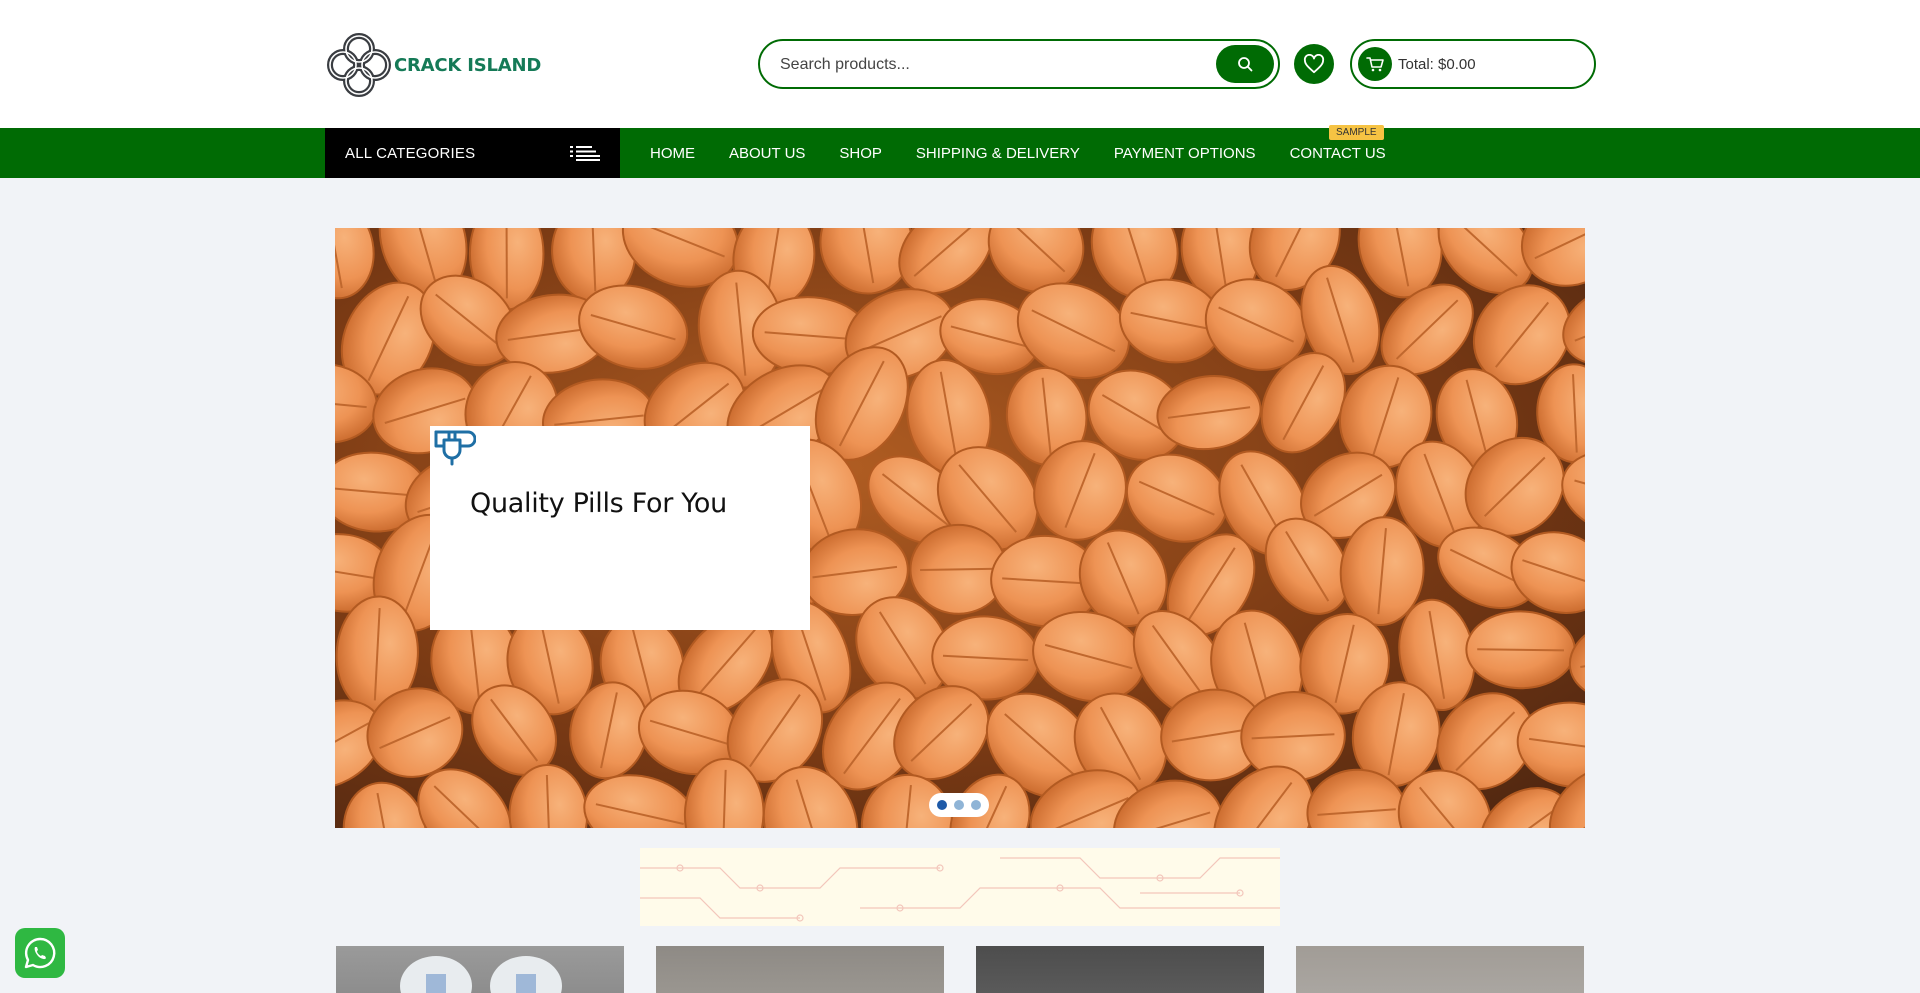 Image resolution: width=1920 pixels, height=993 pixels. I want to click on nav-item-contact-us: CONTACT US, so click(1338, 153).